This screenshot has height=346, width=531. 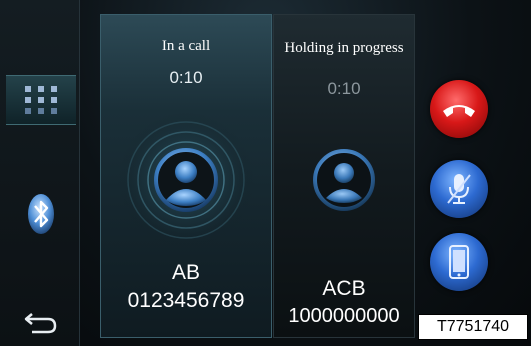 I want to click on hang-up-icon, so click(x=459, y=111).